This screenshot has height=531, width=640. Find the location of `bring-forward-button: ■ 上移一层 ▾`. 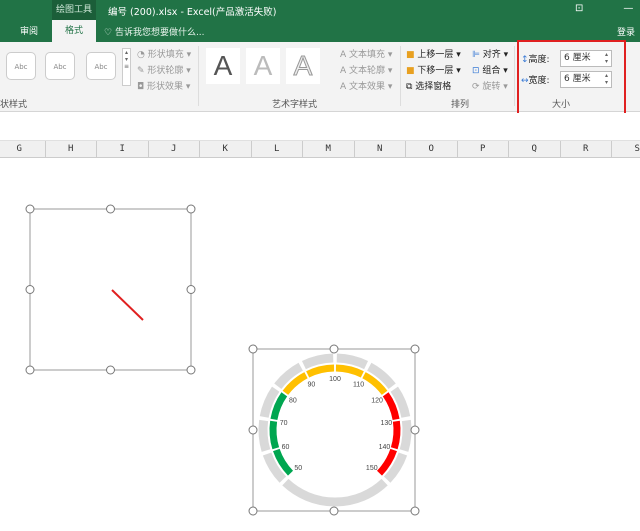

bring-forward-button: ■ 上移一层 ▾ is located at coordinates (433, 53).